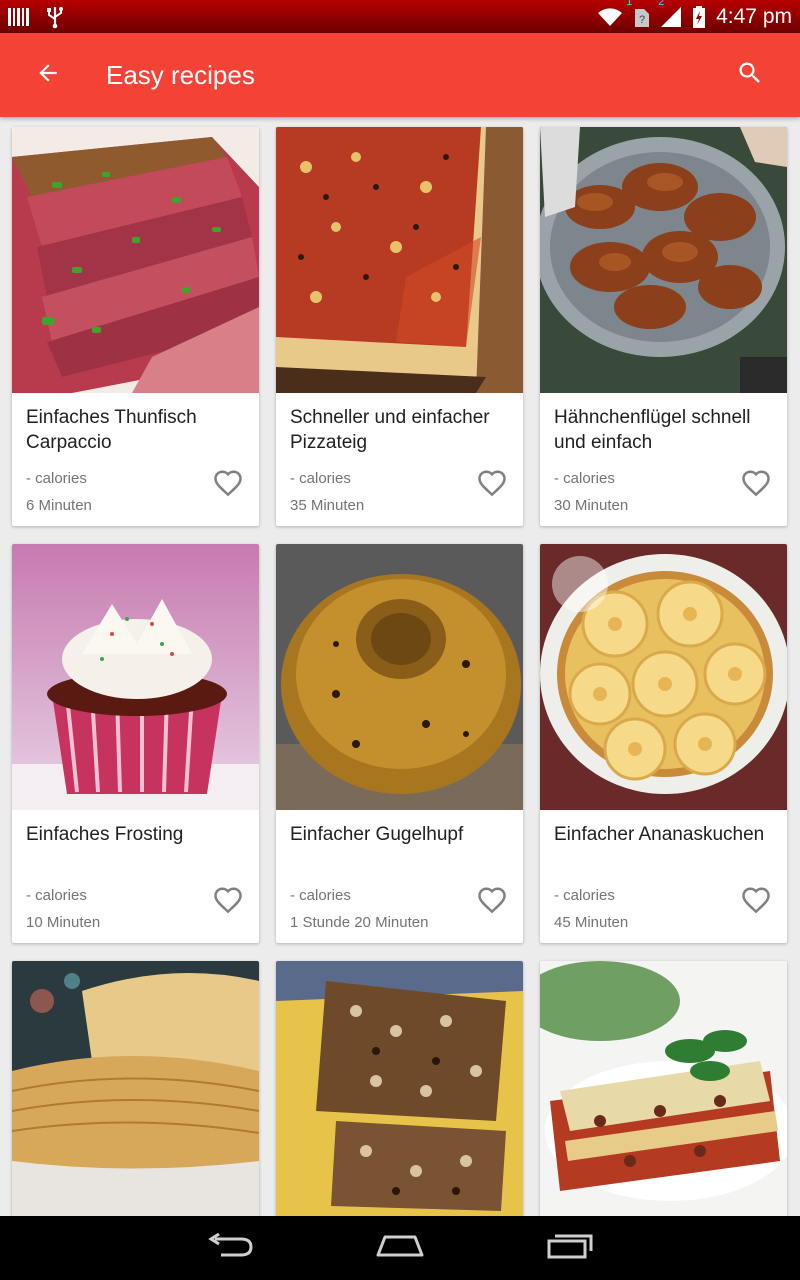 The height and width of the screenshot is (1280, 800). I want to click on nav-back-button, so click(230, 1248).